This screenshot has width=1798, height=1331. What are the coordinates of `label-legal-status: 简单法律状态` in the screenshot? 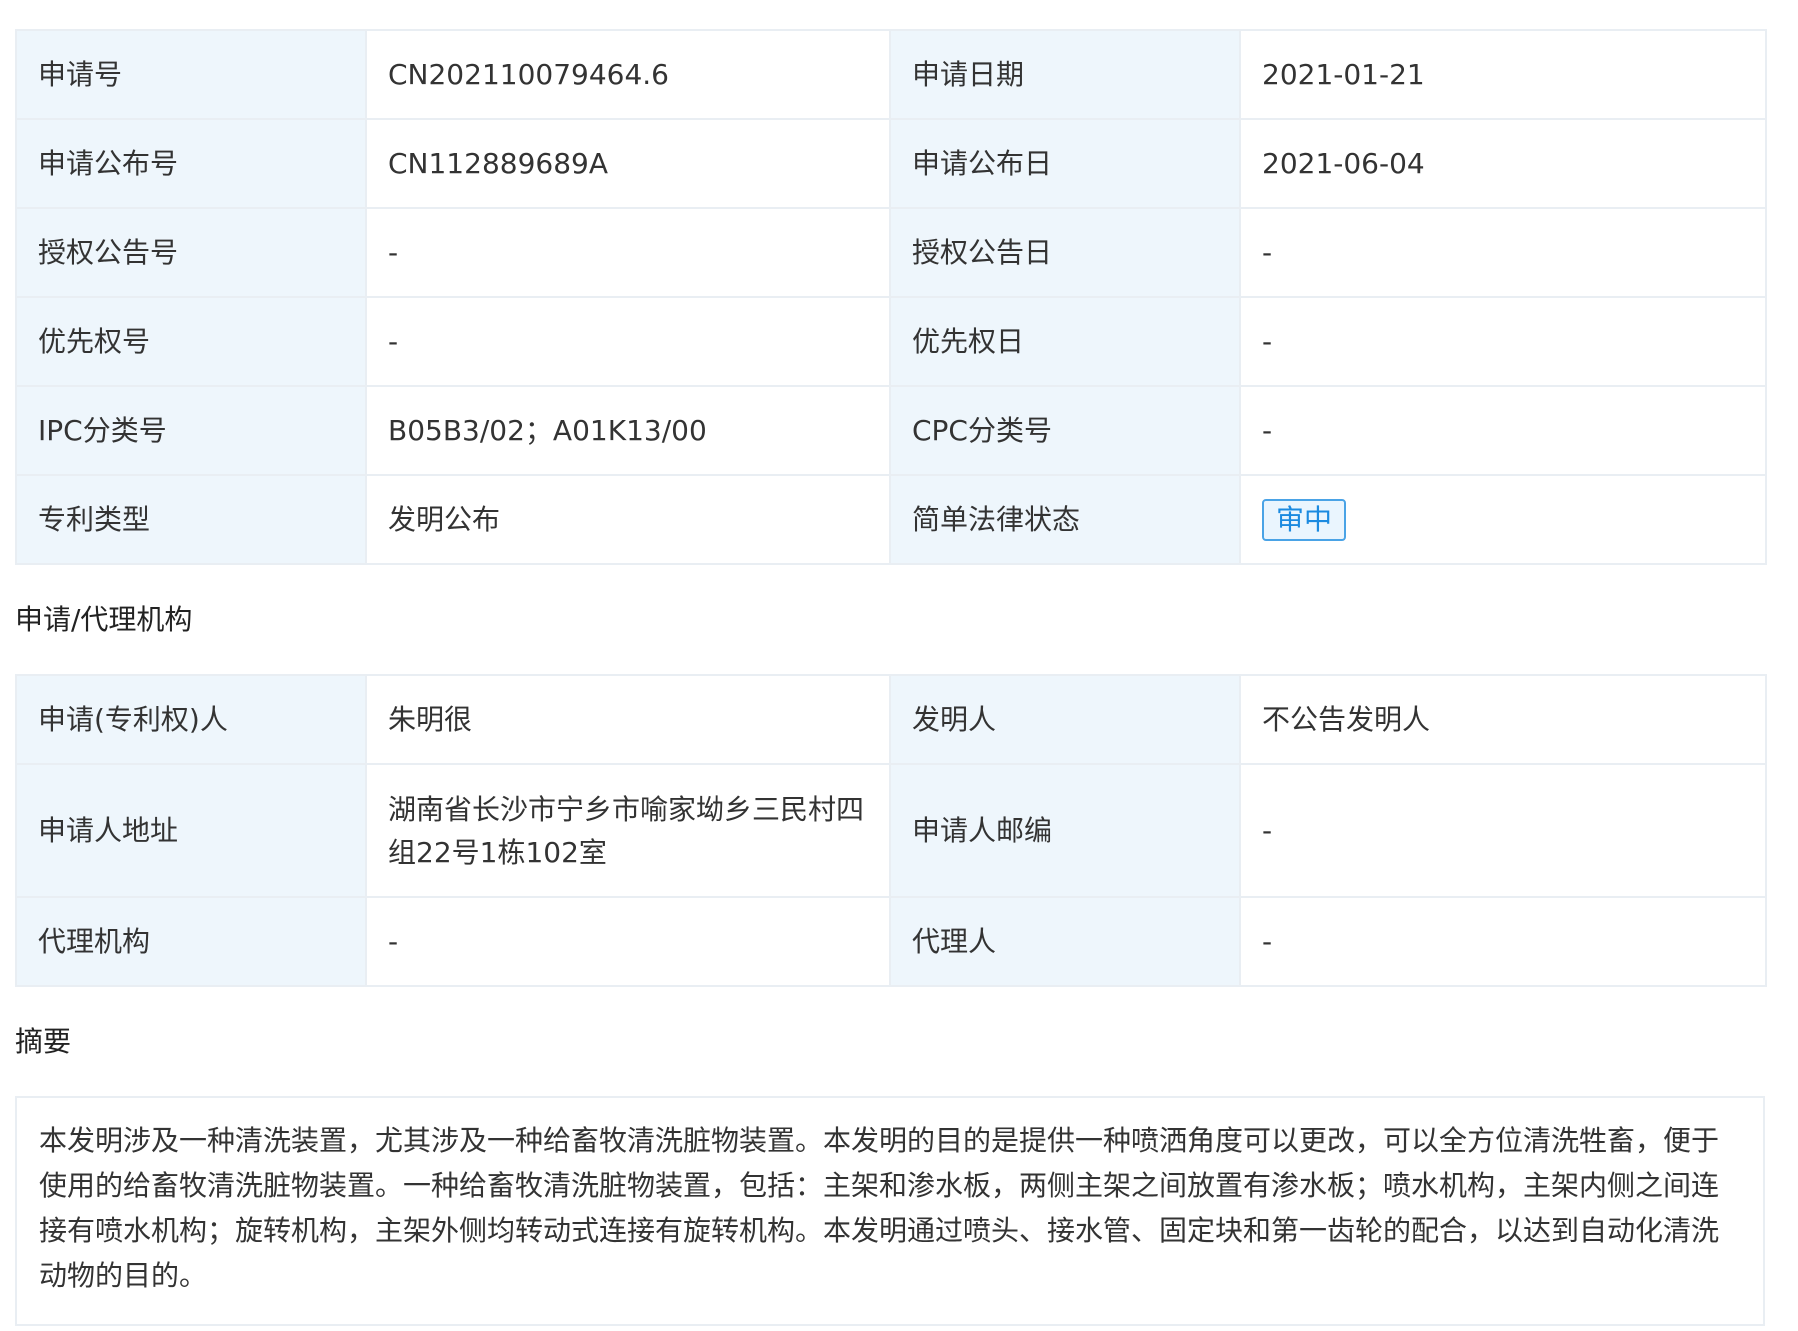 It's located at (1065, 519).